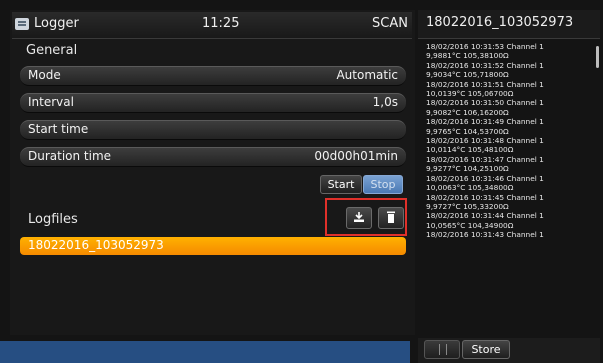 The image size is (603, 363). What do you see at coordinates (96, 245) in the screenshot?
I see `logfile-name: 18022016_103052973` at bounding box center [96, 245].